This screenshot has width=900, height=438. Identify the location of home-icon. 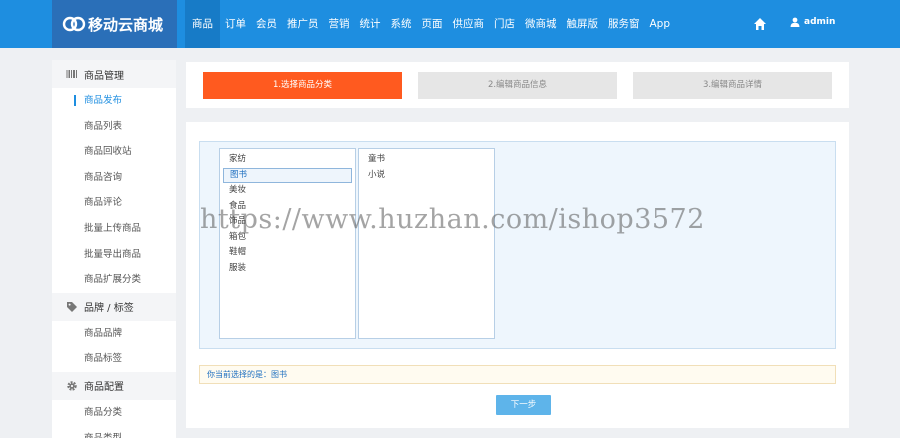
(760, 24).